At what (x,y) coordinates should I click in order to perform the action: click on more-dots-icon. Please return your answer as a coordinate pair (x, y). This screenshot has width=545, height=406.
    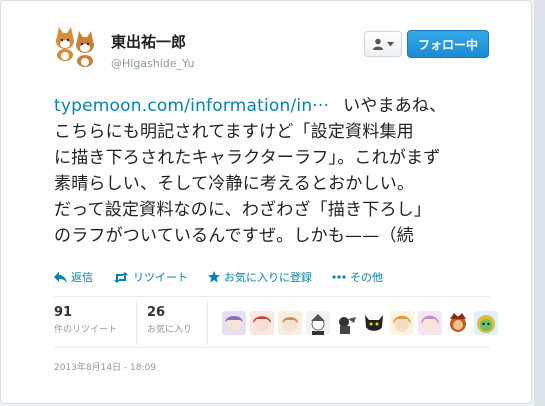
    Looking at the image, I should click on (339, 277).